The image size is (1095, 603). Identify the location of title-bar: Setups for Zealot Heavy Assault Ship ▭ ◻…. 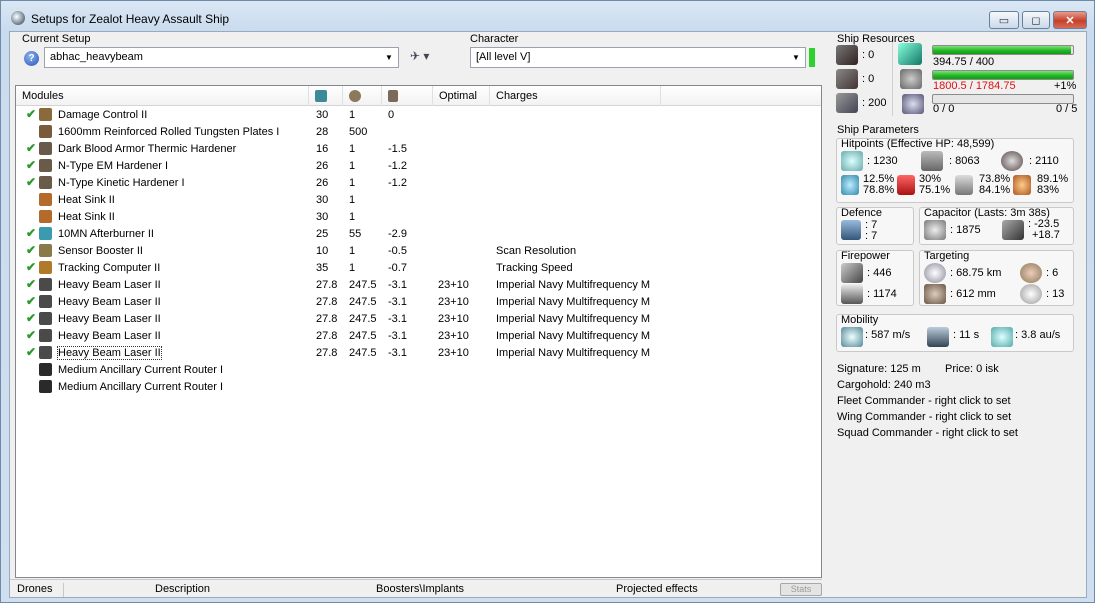
(547, 16).